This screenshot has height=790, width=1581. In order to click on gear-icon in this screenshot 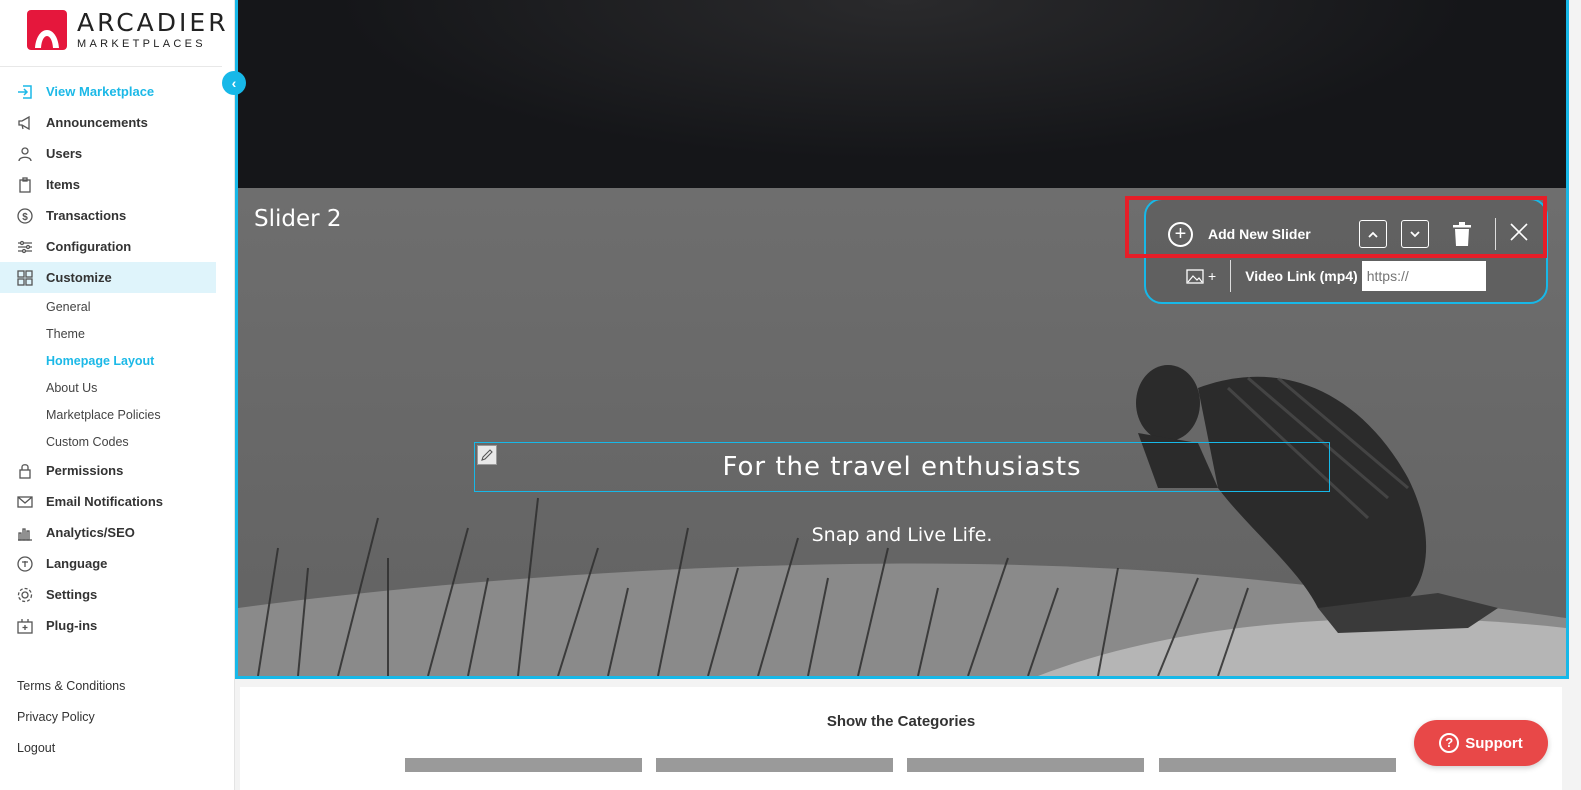, I will do `click(24, 594)`.